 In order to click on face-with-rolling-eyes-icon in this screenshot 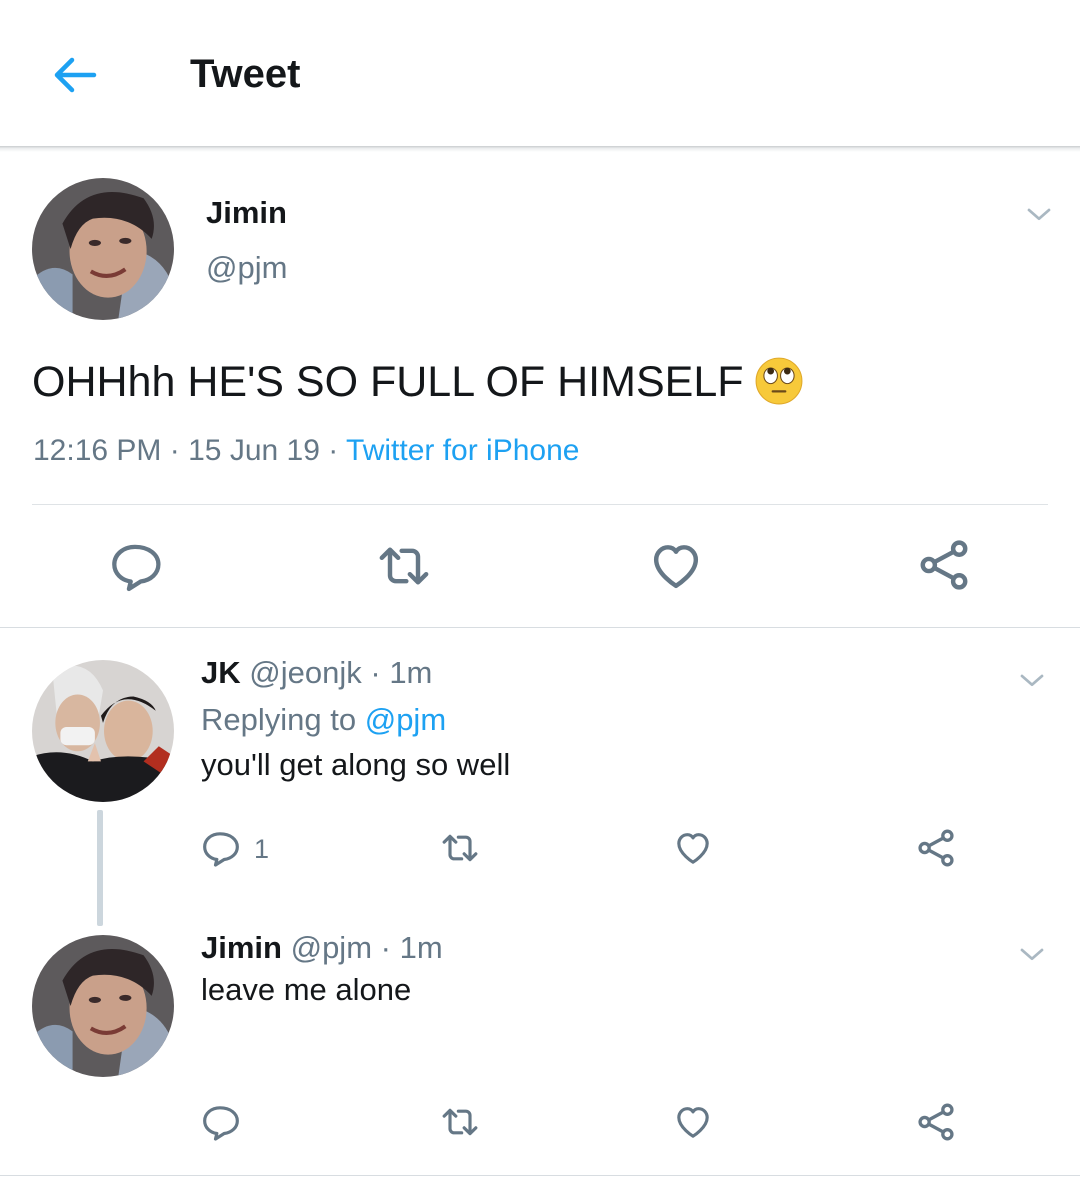, I will do `click(779, 381)`.